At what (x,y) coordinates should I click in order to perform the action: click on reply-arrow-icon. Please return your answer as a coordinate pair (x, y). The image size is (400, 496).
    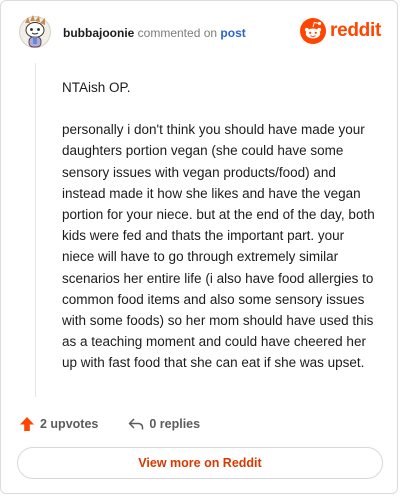
    Looking at the image, I should click on (136, 424).